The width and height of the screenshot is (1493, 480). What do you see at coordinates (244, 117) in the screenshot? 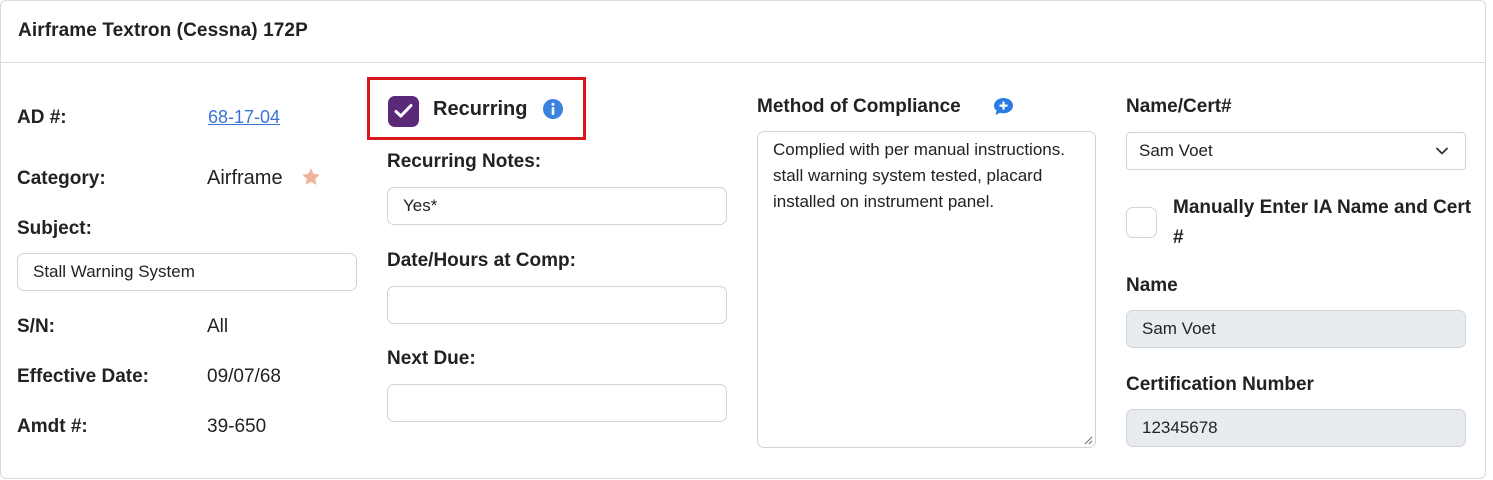
I see `ad-number-link: 68-17-04` at bounding box center [244, 117].